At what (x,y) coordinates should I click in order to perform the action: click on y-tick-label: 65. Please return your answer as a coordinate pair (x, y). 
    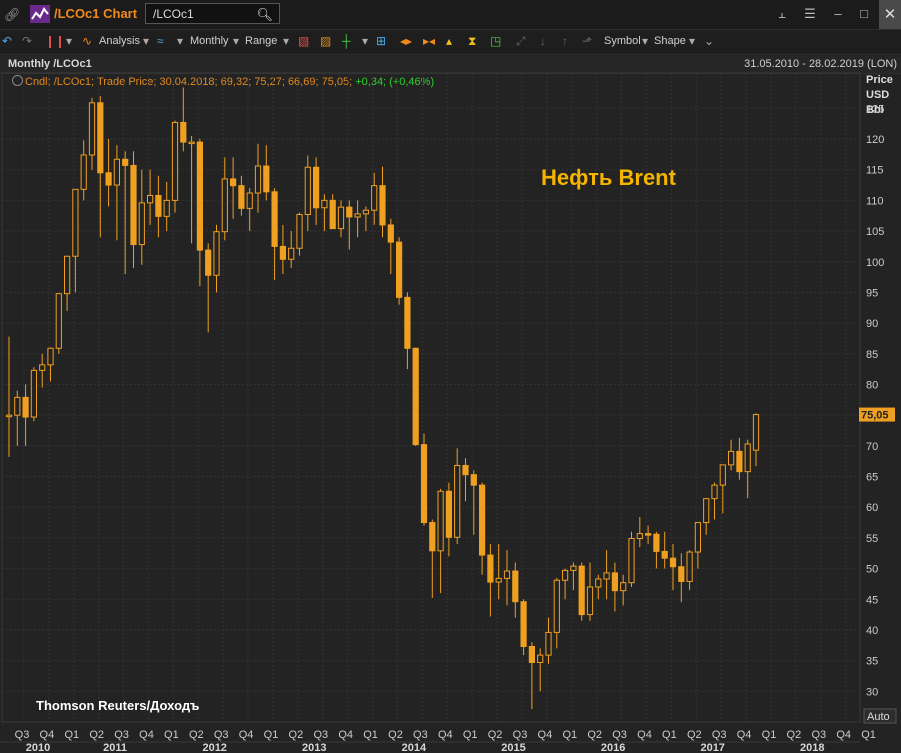
    Looking at the image, I should click on (872, 478).